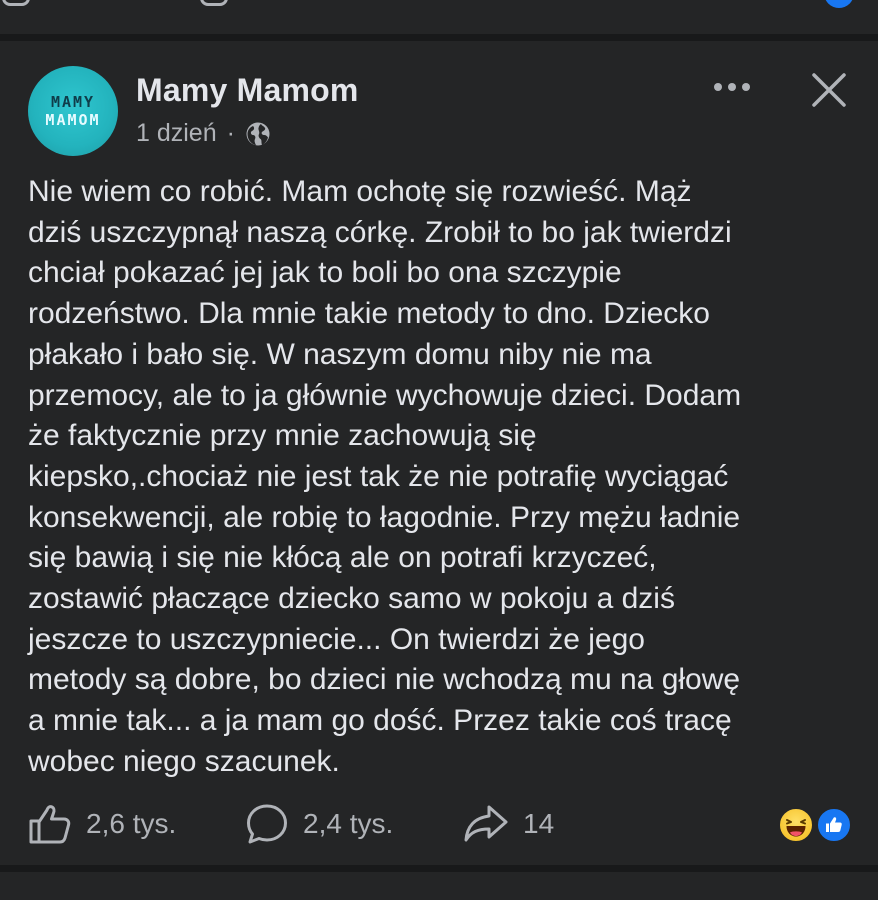 This screenshot has height=900, width=878. What do you see at coordinates (247, 90) in the screenshot?
I see `author-name: Mamy Mamom` at bounding box center [247, 90].